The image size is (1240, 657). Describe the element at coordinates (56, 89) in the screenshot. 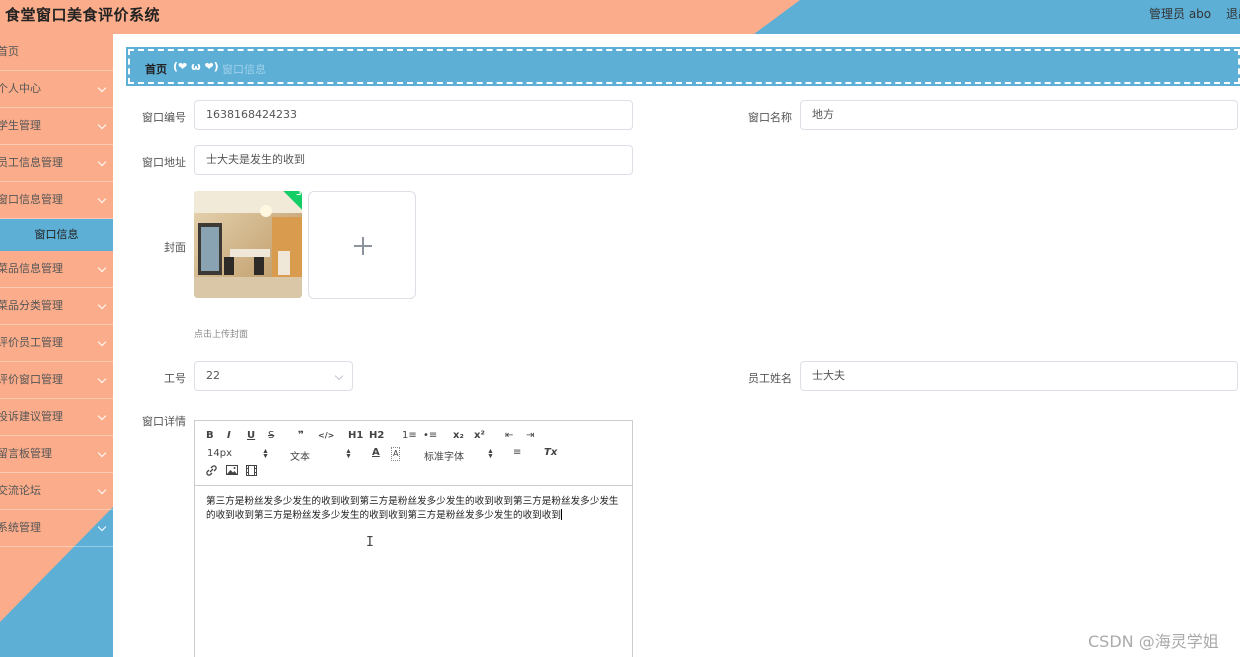

I see `sidebar-item-1: 个人中心` at that location.